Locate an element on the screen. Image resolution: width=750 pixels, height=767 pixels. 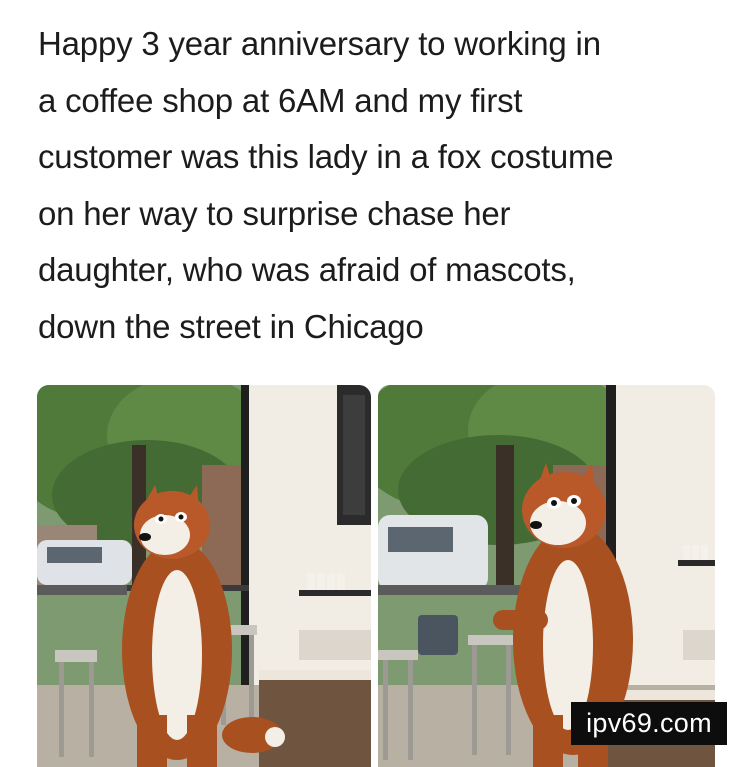
caption-line-5: daughter, who was afraid of mascots, is located at coordinates (307, 269).